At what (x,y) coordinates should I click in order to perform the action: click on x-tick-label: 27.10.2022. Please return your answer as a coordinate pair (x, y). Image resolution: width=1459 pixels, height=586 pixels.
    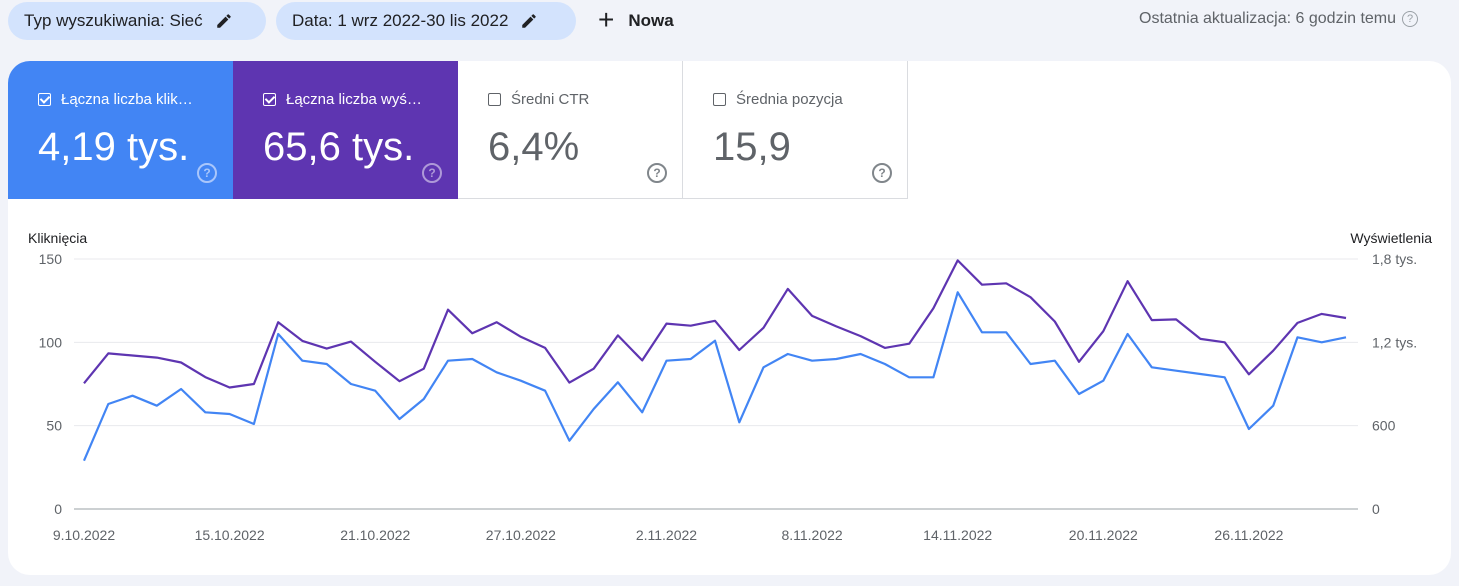
    Looking at the image, I should click on (521, 535).